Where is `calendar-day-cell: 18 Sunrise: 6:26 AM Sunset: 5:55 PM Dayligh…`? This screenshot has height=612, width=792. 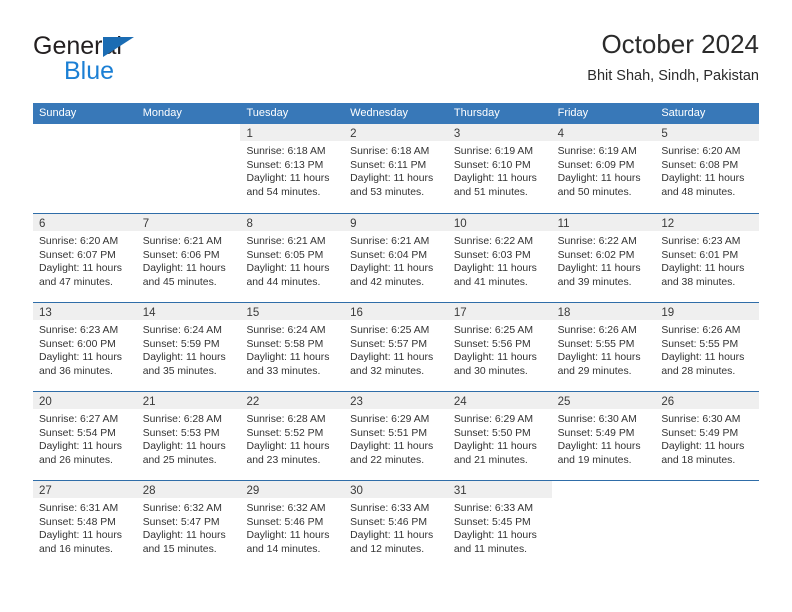 calendar-day-cell: 18 Sunrise: 6:26 AM Sunset: 5:55 PM Dayligh… is located at coordinates (603, 347).